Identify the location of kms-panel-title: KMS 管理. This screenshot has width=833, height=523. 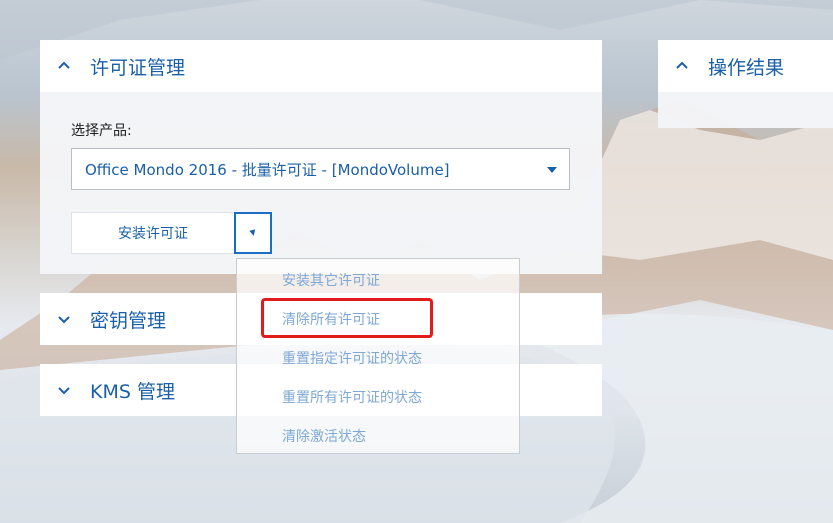
(132, 391).